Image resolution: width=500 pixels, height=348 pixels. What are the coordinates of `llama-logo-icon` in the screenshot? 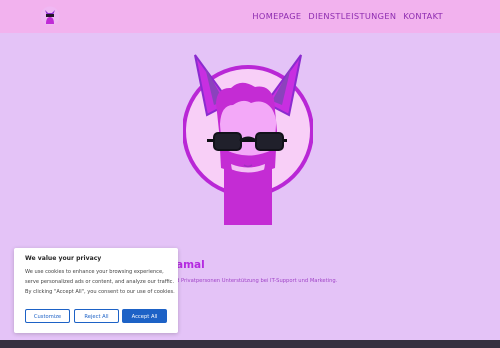 It's located at (50, 16).